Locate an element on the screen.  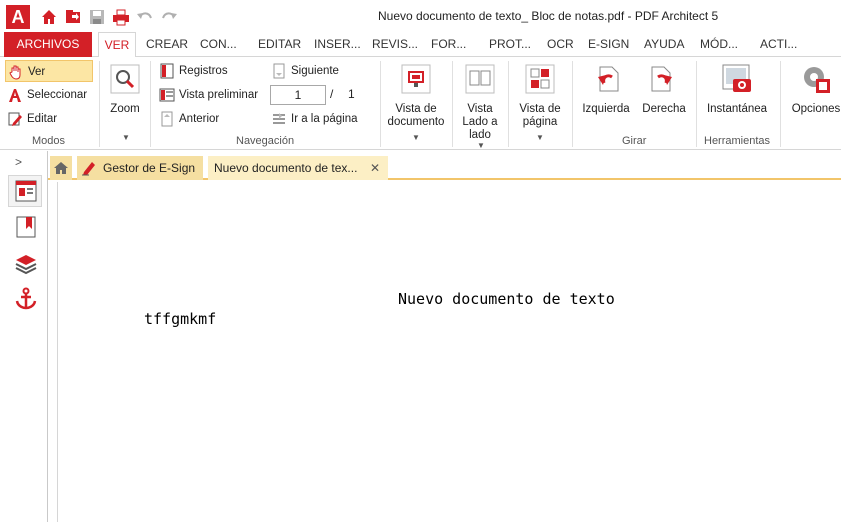
registros-label: Registros is located at coordinates (203, 71).